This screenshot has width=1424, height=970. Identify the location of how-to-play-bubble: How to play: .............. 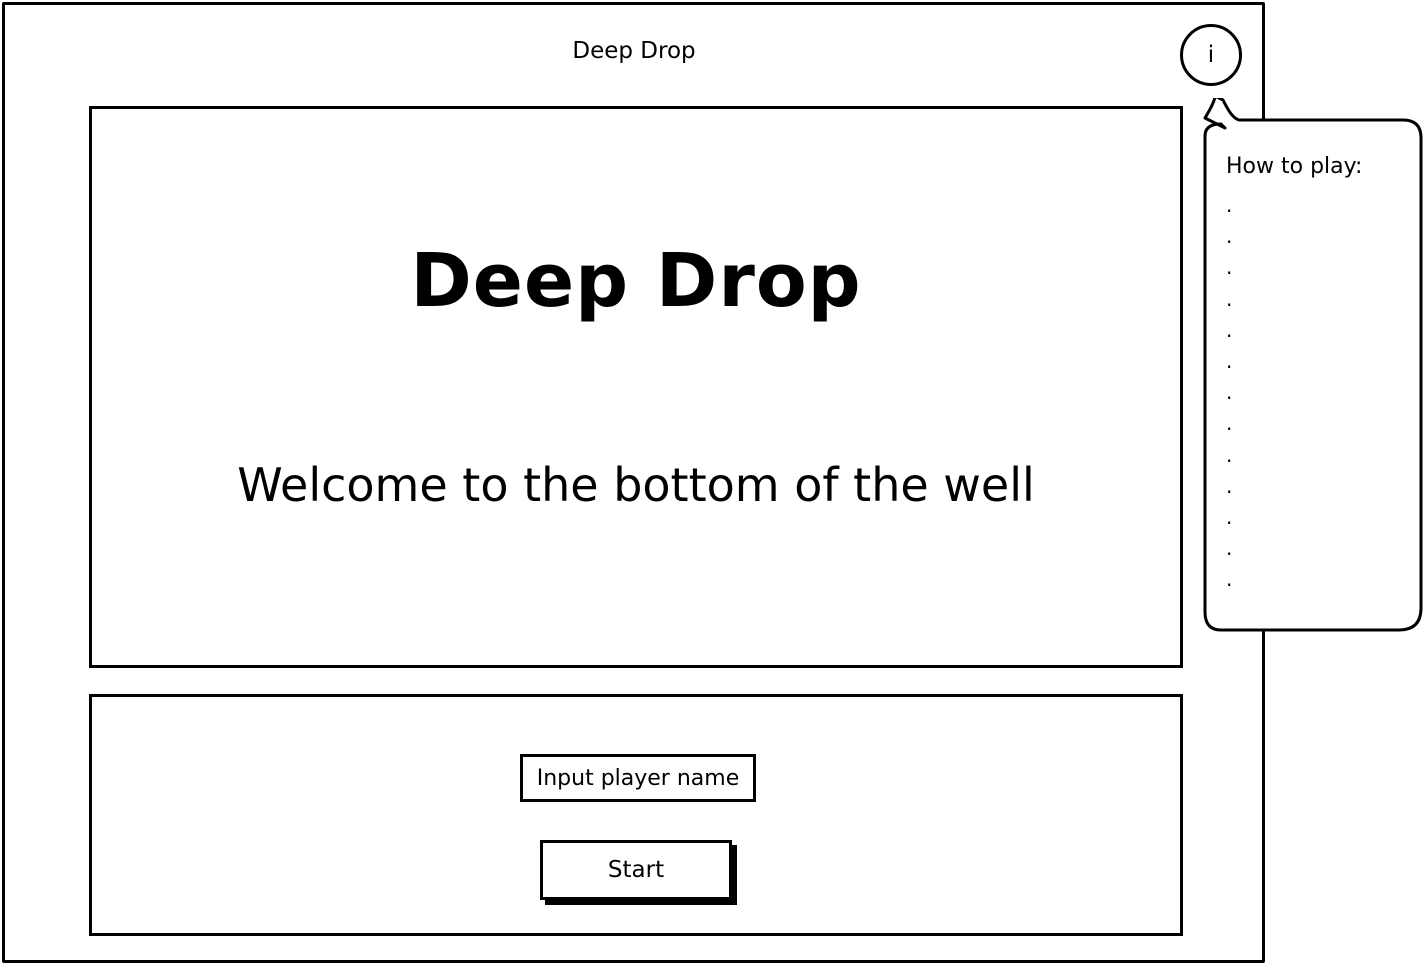
(1313, 375).